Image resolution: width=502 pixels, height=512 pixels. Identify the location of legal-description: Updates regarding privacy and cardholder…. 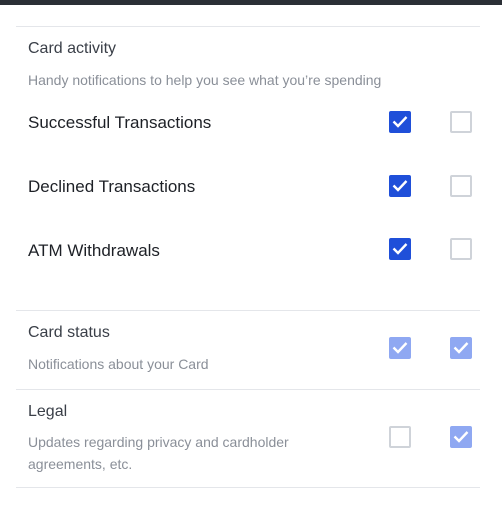
(158, 453).